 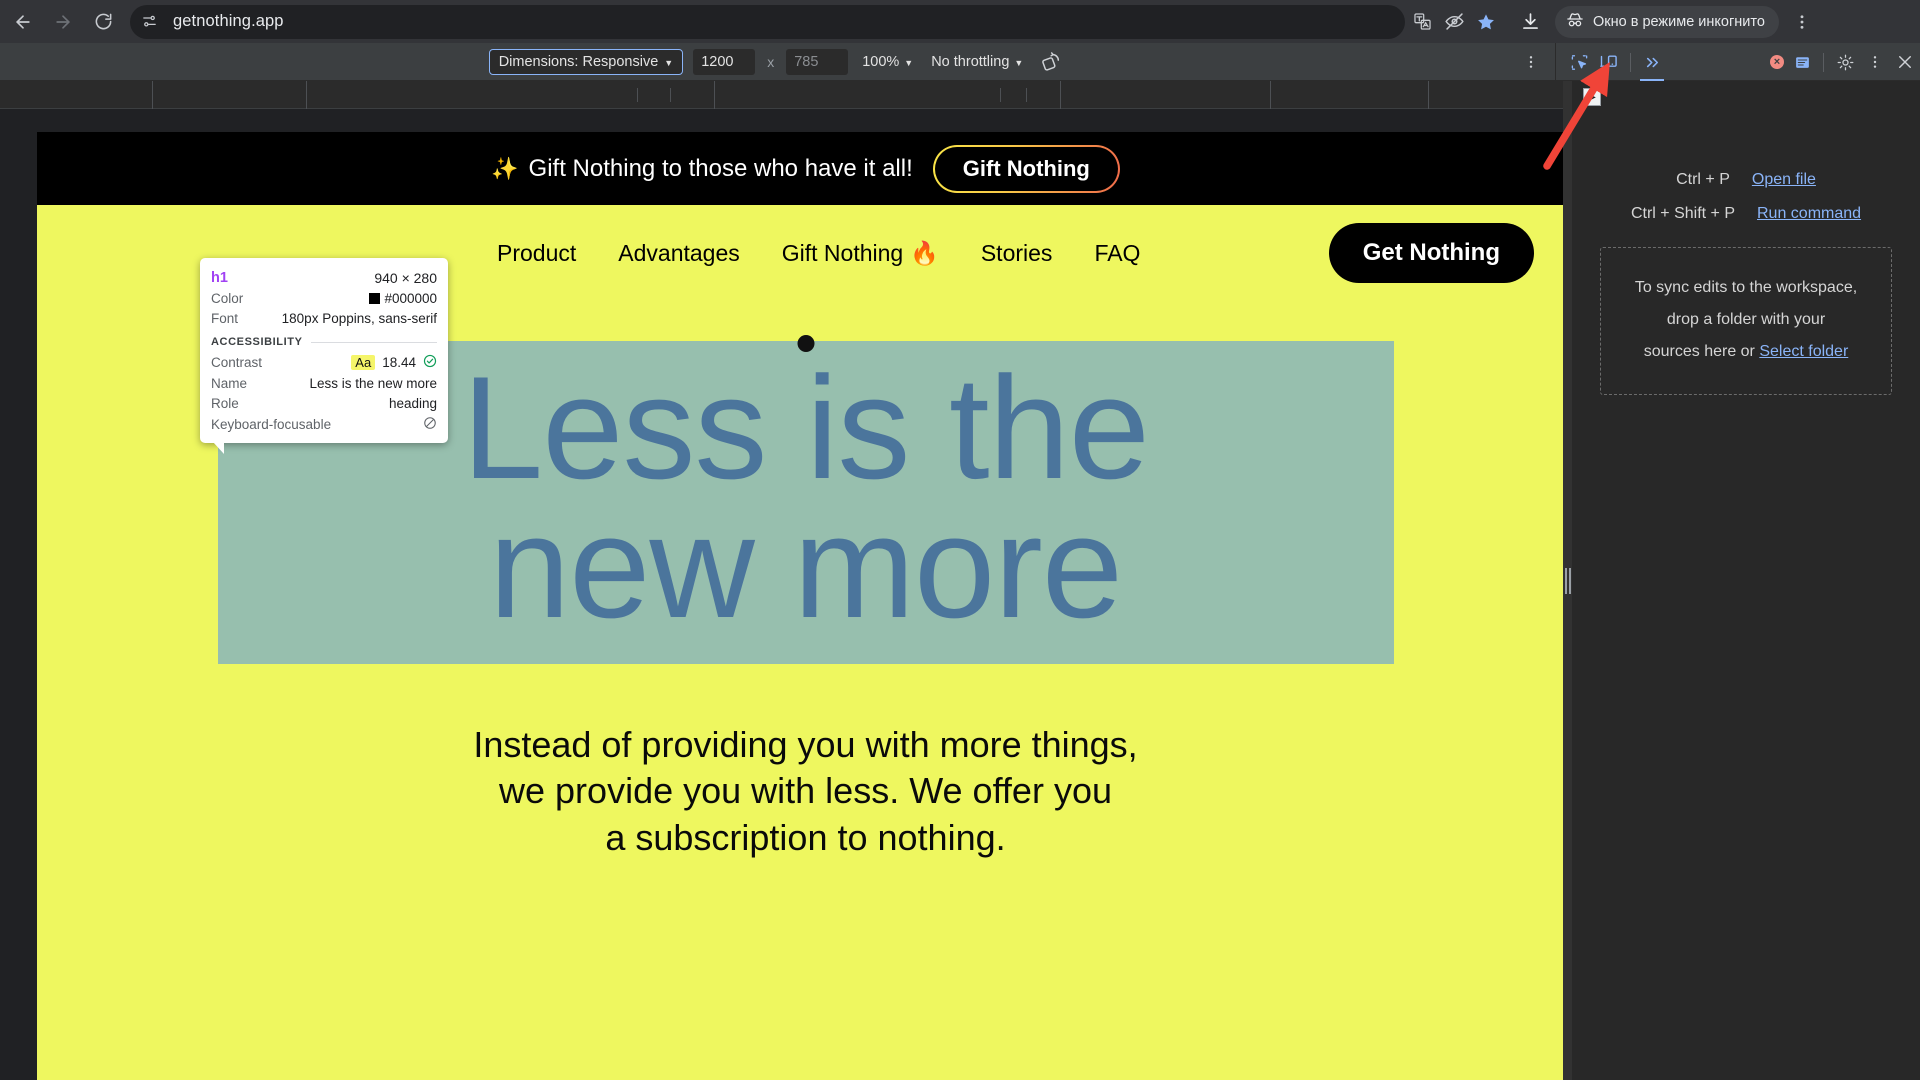 I want to click on dropzone-line-1: To sync edits to the workspace,, so click(x=1746, y=287).